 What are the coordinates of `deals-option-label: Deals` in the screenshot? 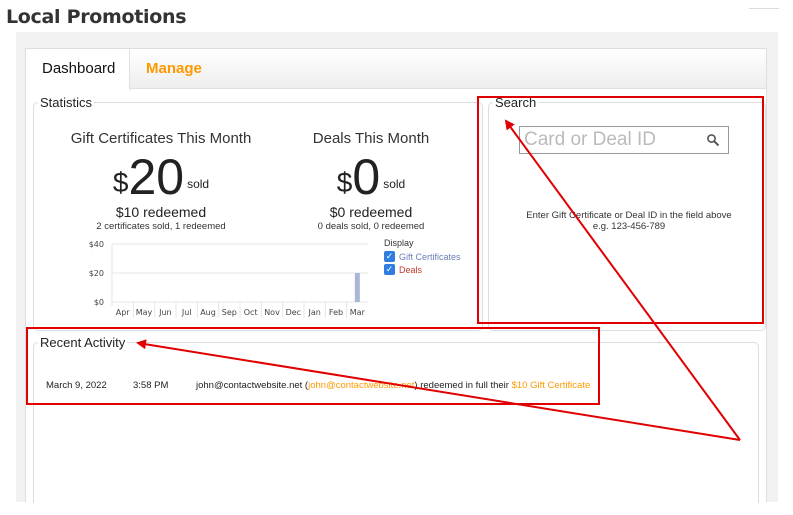 It's located at (411, 269).